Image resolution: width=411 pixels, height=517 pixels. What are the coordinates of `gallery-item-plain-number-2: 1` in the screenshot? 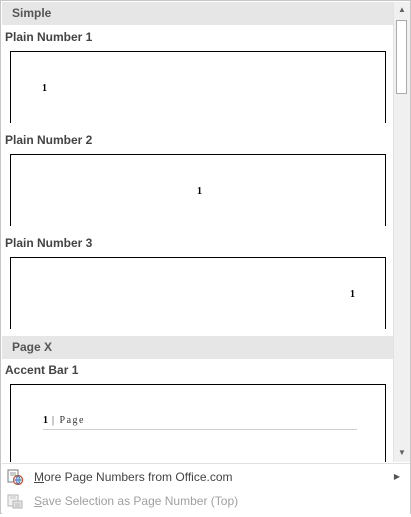 It's located at (198, 190).